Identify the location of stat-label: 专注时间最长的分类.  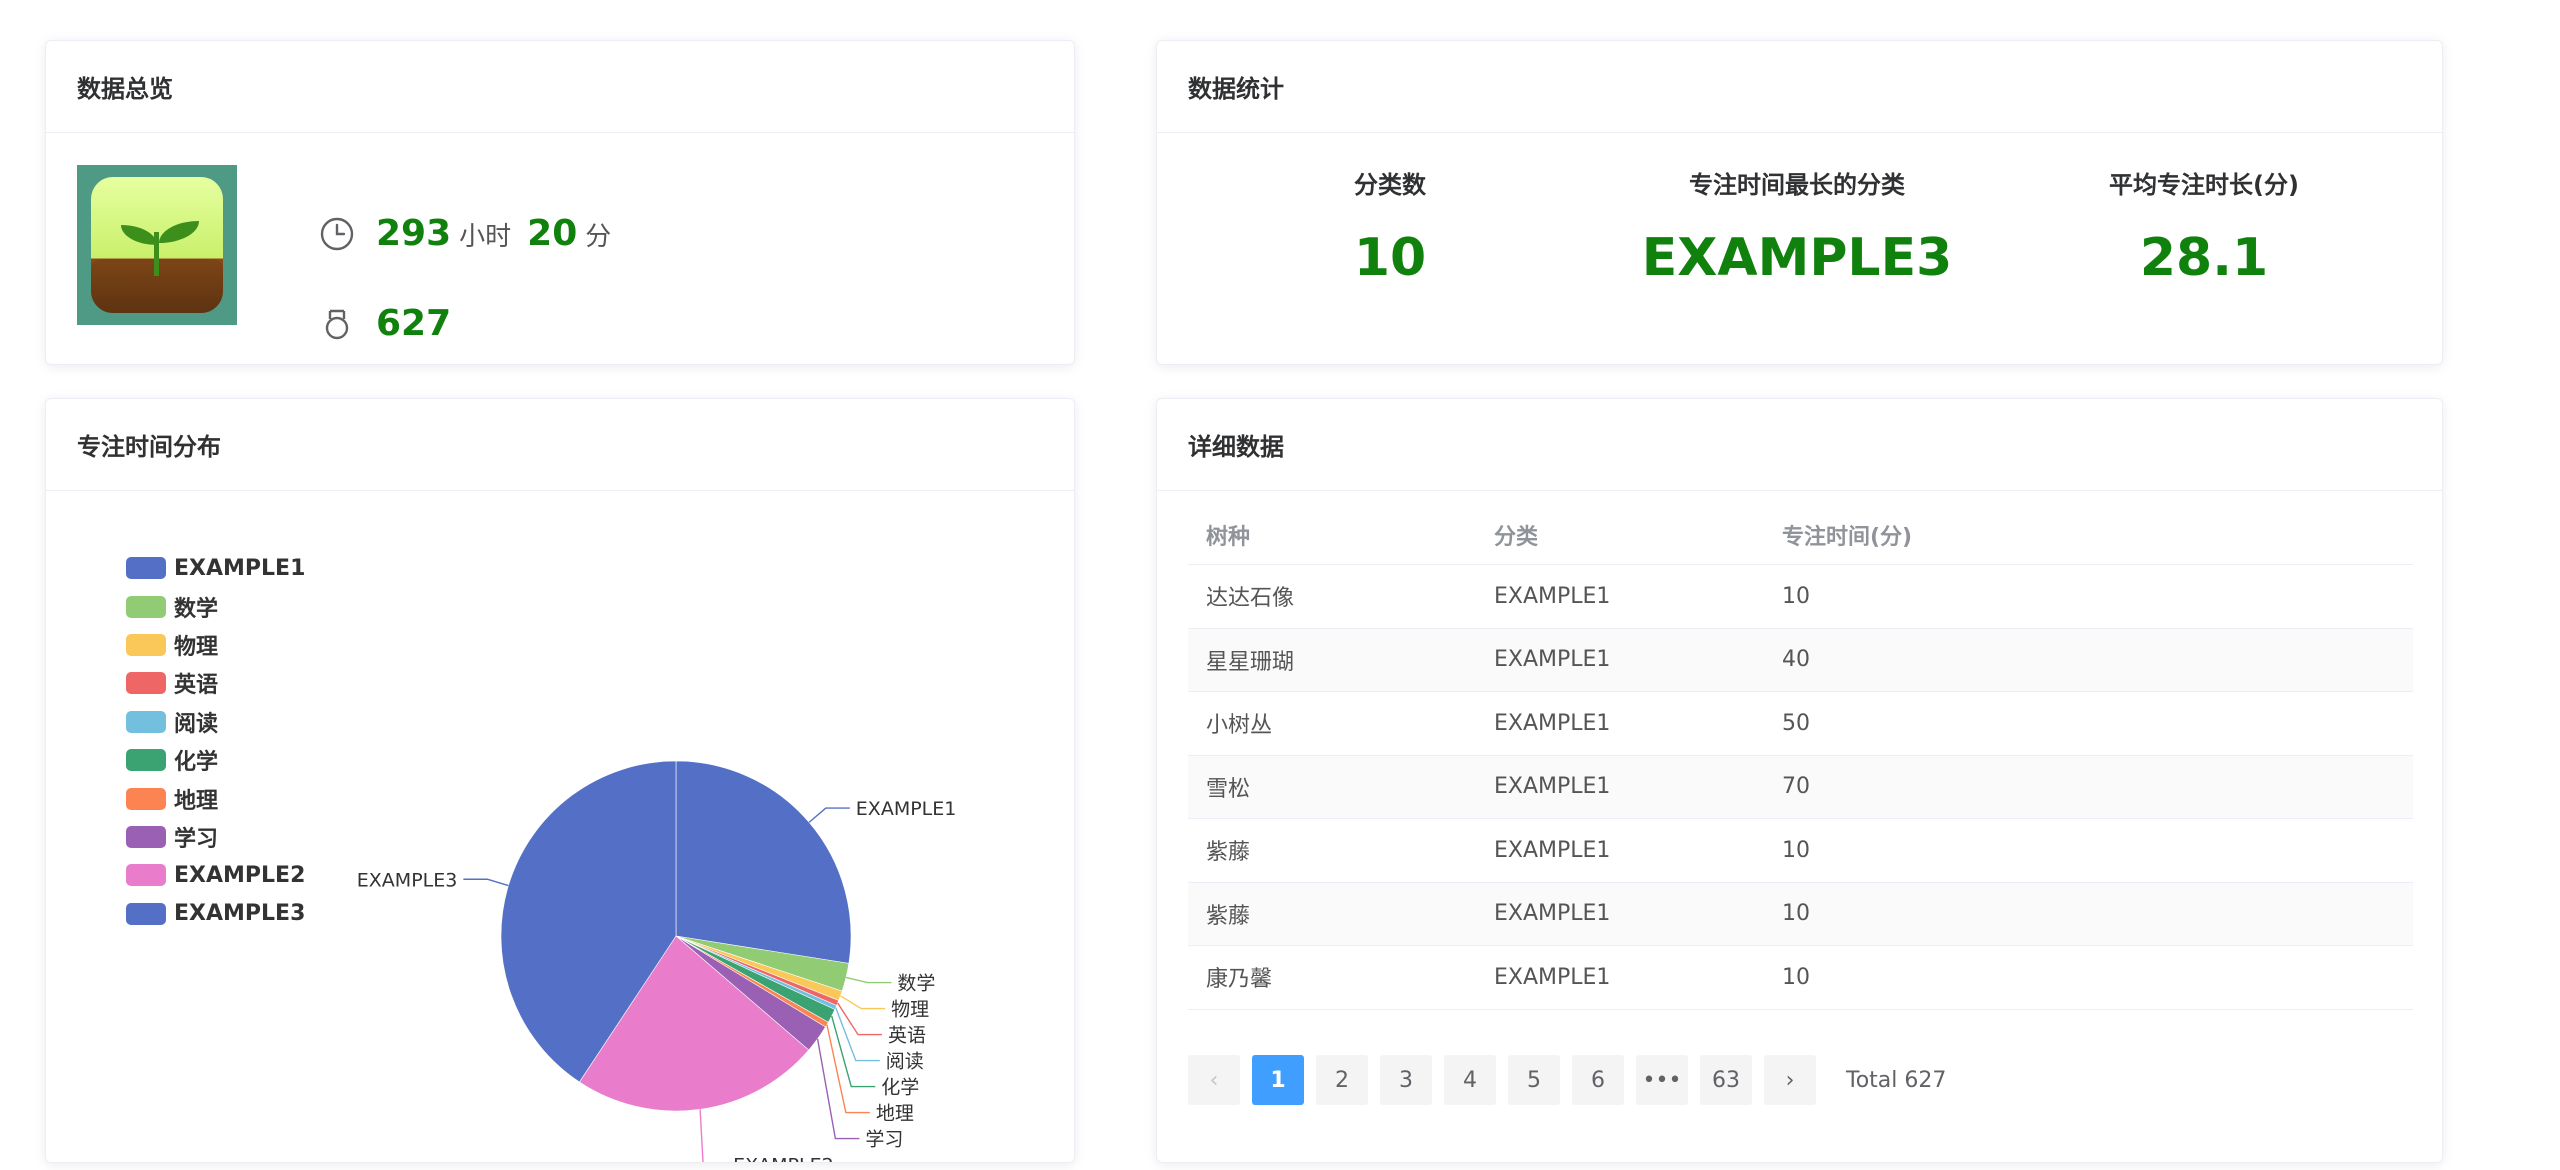
(1797, 185).